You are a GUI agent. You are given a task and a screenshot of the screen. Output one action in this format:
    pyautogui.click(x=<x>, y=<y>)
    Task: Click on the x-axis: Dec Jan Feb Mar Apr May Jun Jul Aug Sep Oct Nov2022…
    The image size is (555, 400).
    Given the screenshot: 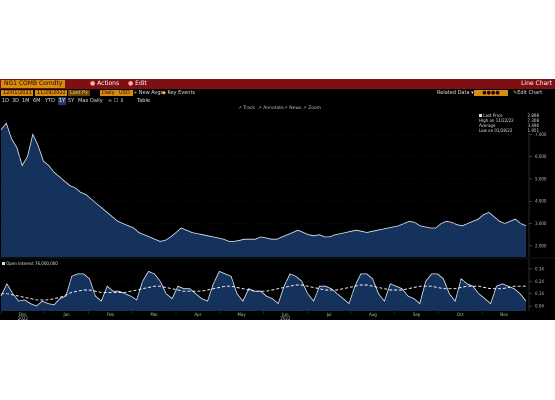 What is the action you would take?
    pyautogui.click(x=254, y=315)
    